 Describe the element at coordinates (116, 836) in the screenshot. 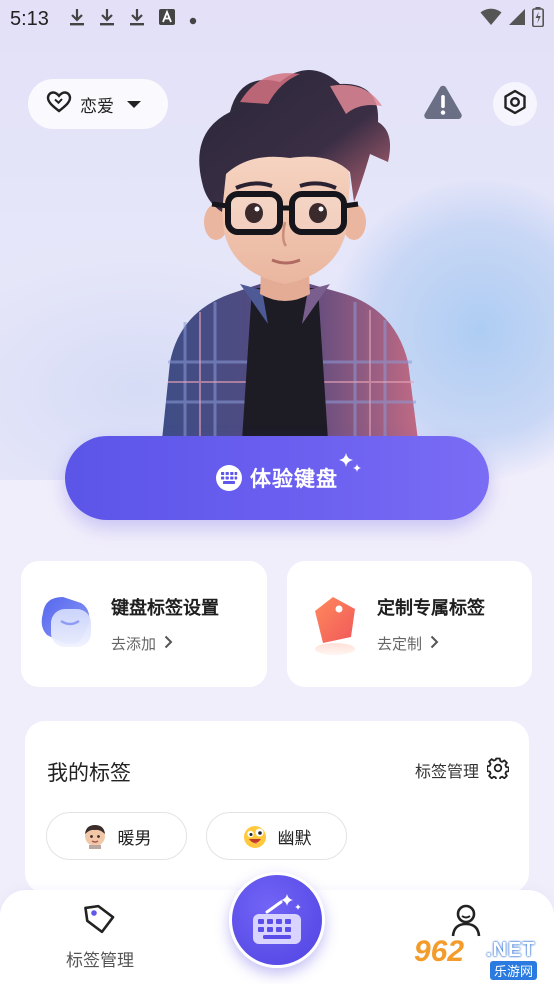

I see `tag-chip-warm: 暖男` at that location.